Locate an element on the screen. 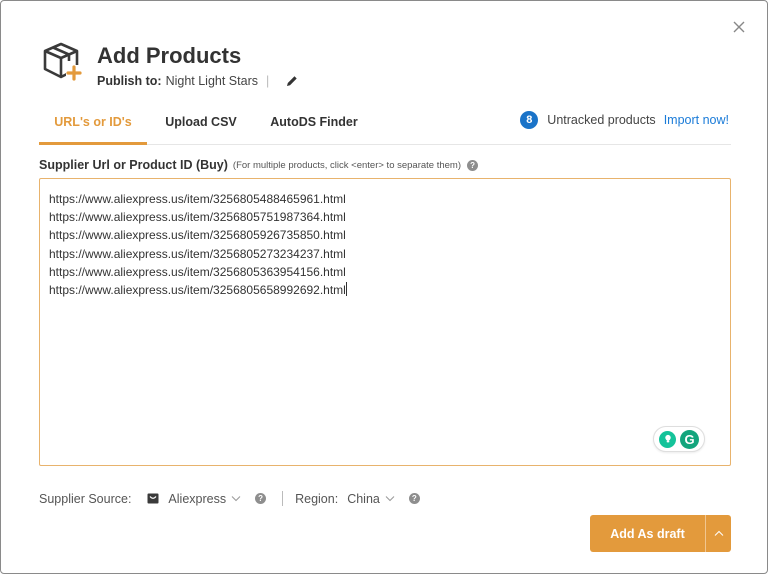  box-plus-icon is located at coordinates (63, 61).